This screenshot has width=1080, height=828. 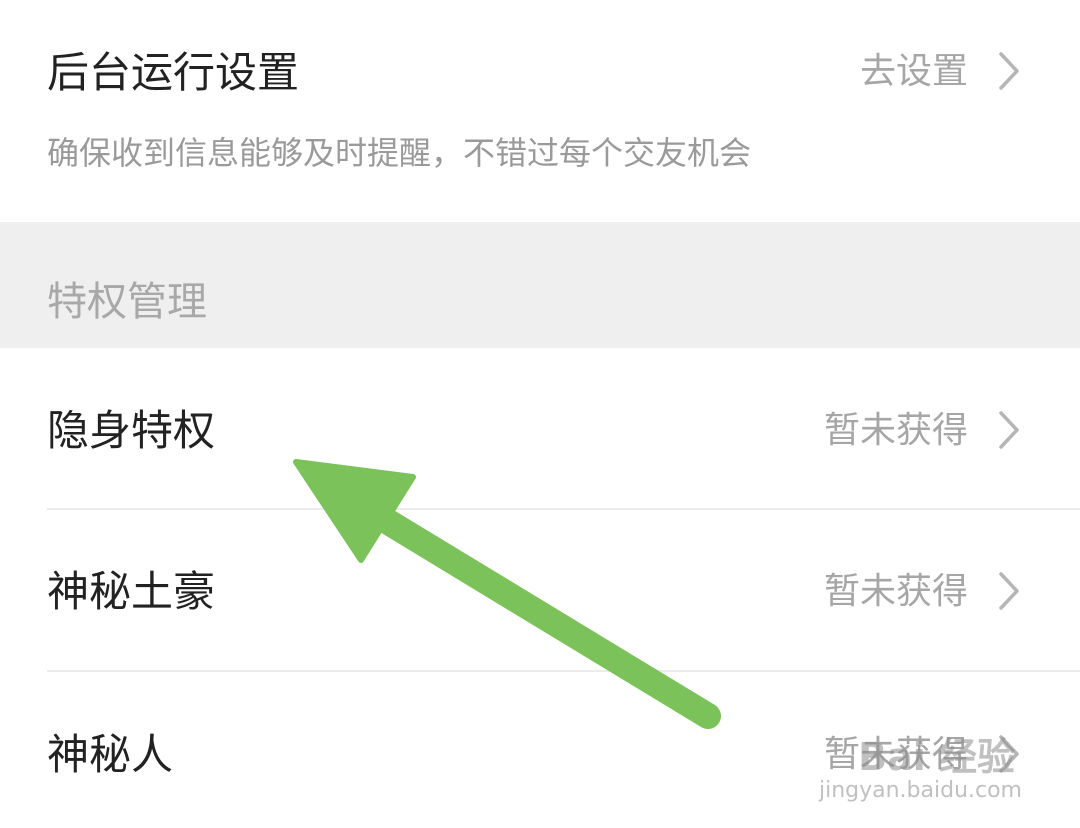 What do you see at coordinates (127, 302) in the screenshot?
I see `section-title: 特权管理` at bounding box center [127, 302].